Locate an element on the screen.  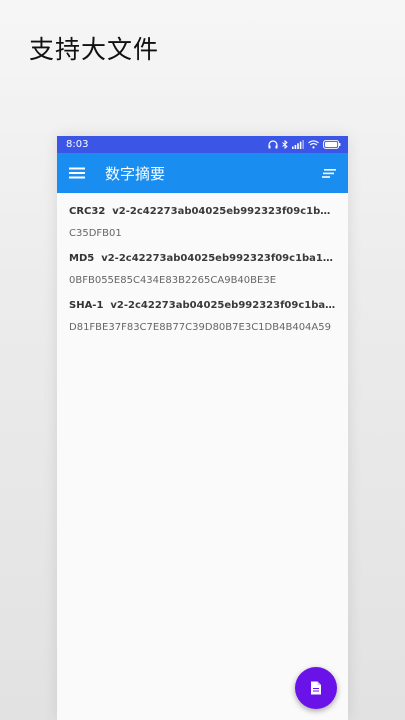
sort-button is located at coordinates (328, 173).